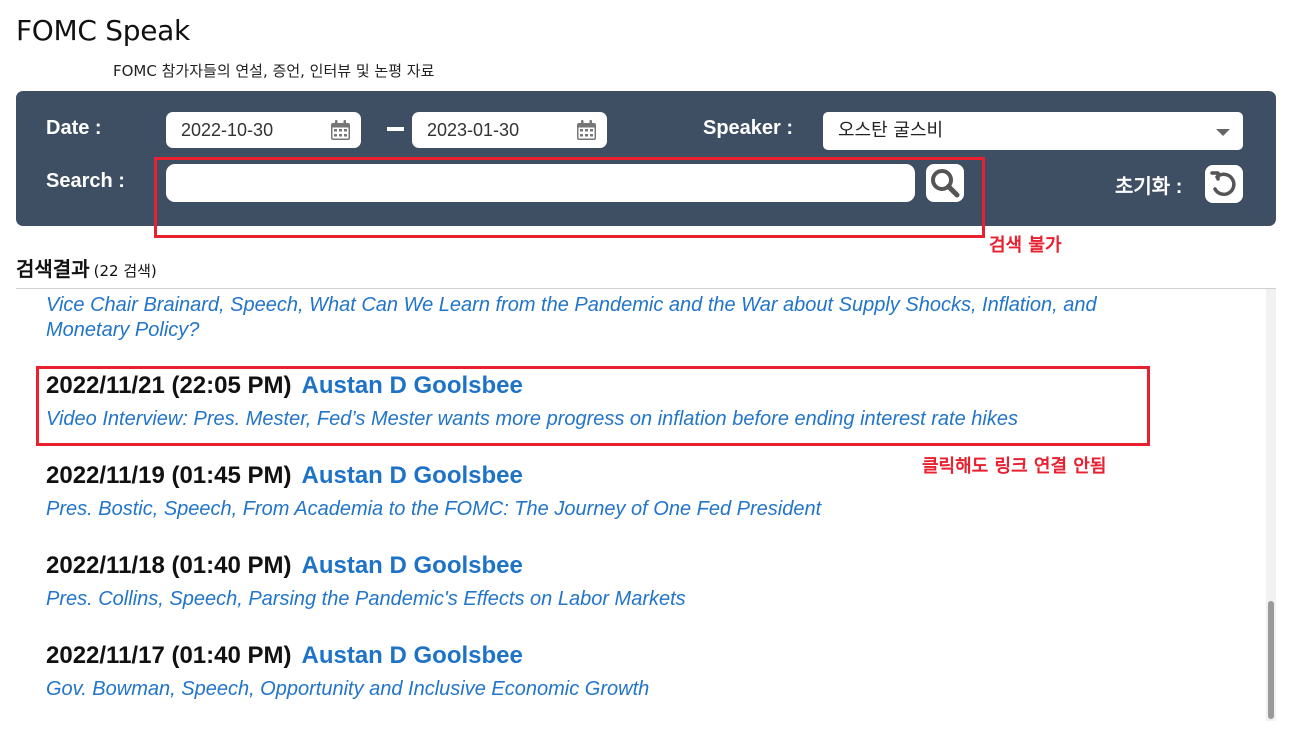 This screenshot has height=748, width=1298. Describe the element at coordinates (395, 129) in the screenshot. I see `date-range-separator` at that location.